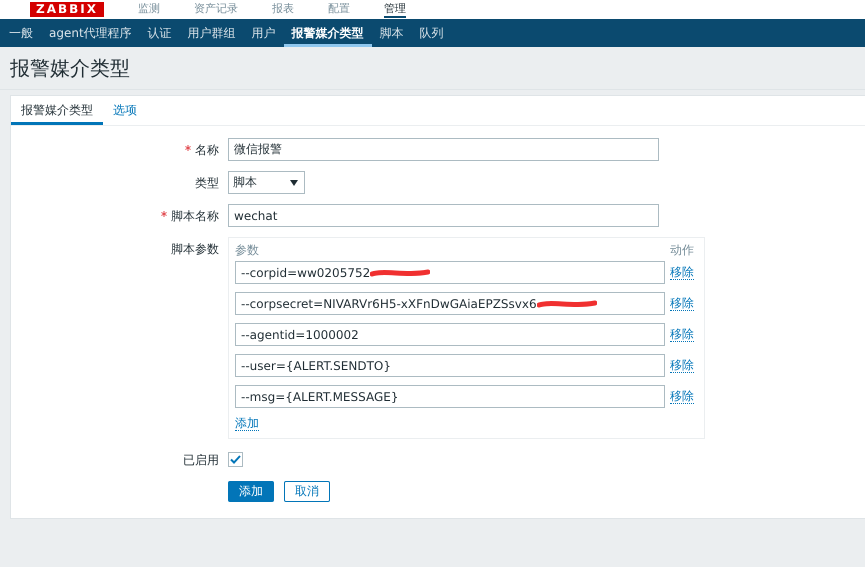 The image size is (865, 567). Describe the element at coordinates (195, 249) in the screenshot. I see `field-label: 脚本参数` at that location.